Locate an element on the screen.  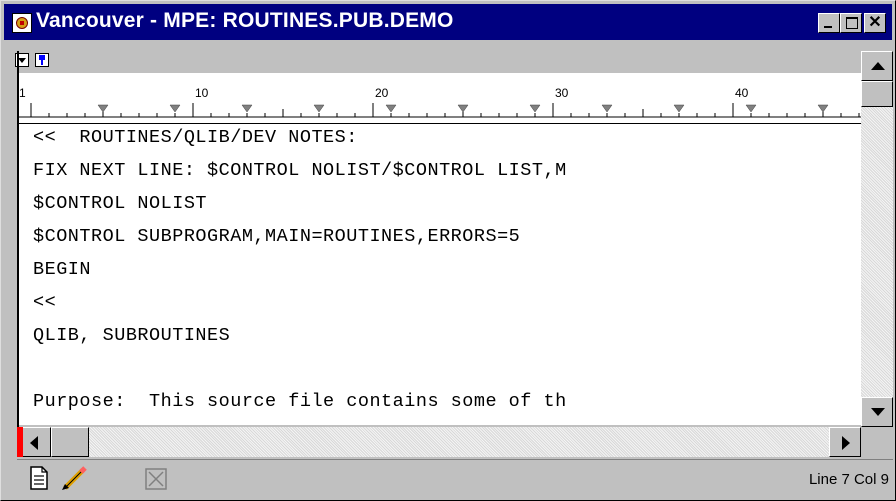
right-arrow-icon is located at coordinates (846, 443).